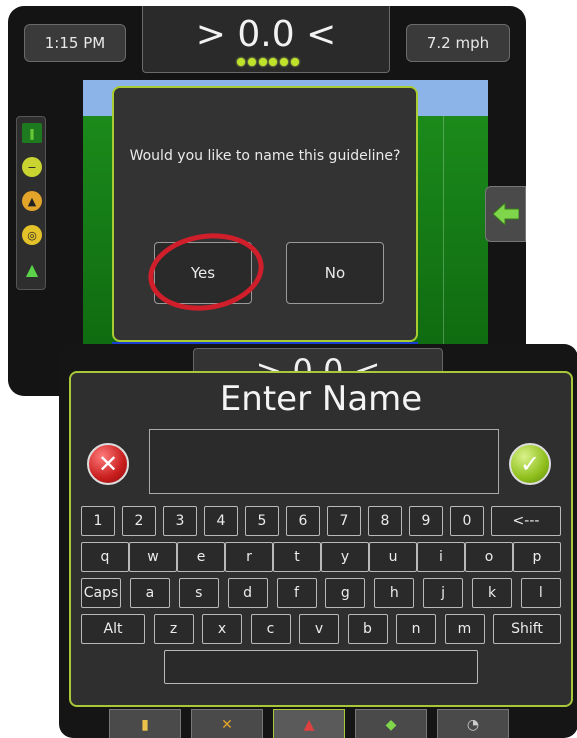 The image size is (577, 738). Describe the element at coordinates (489, 557) in the screenshot. I see `key-o: o` at that location.